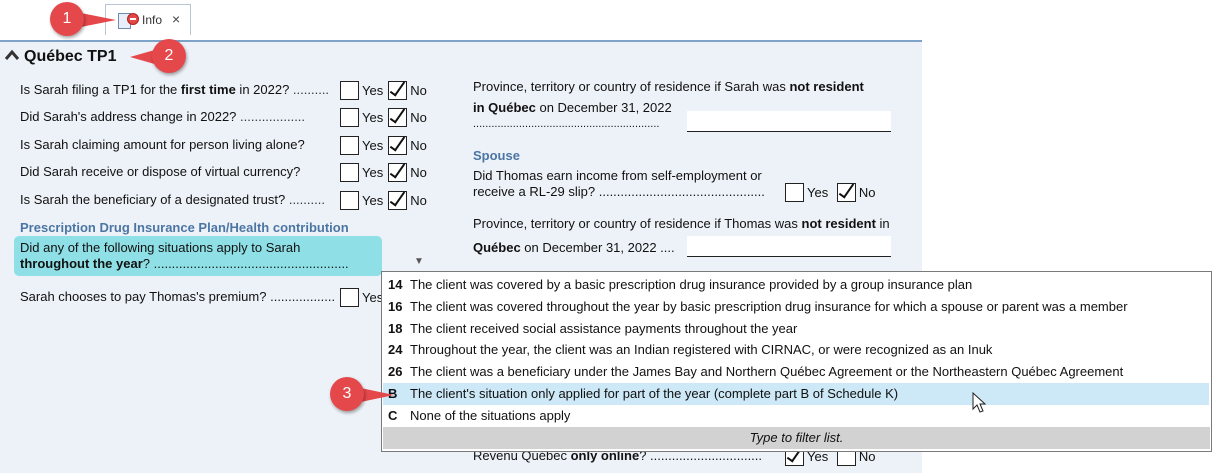 This screenshot has height=473, width=1212. I want to click on sres-bold-2: Québec, so click(497, 247).